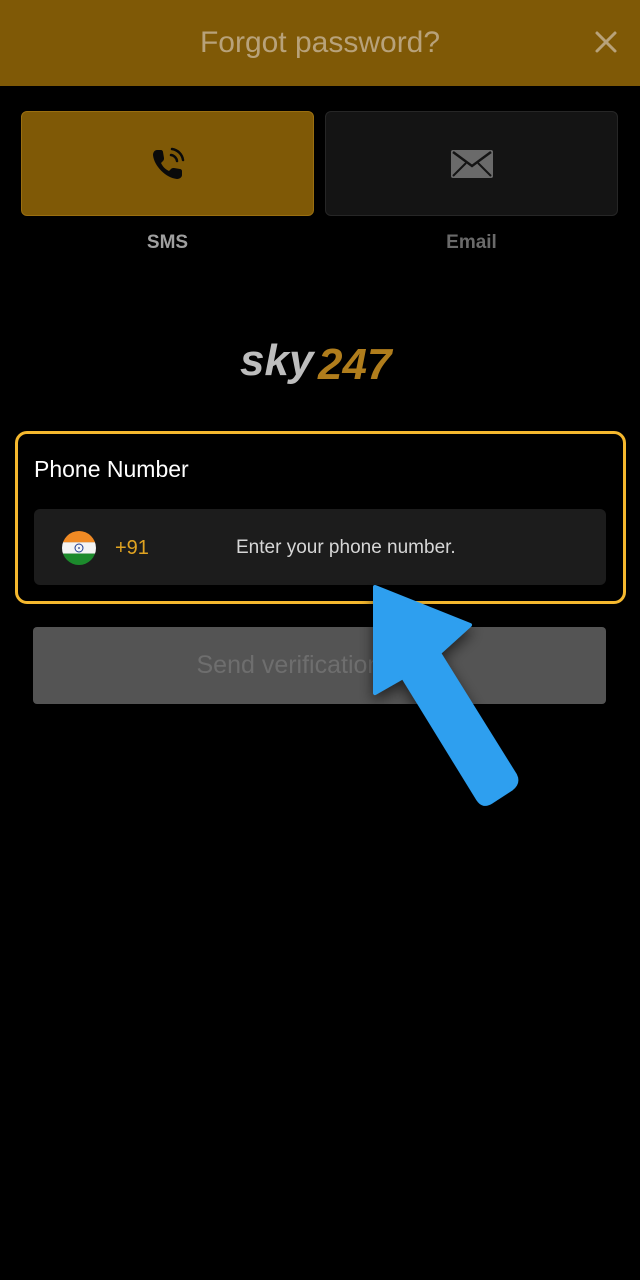 This screenshot has width=640, height=1280. I want to click on tab-sms, so click(167, 163).